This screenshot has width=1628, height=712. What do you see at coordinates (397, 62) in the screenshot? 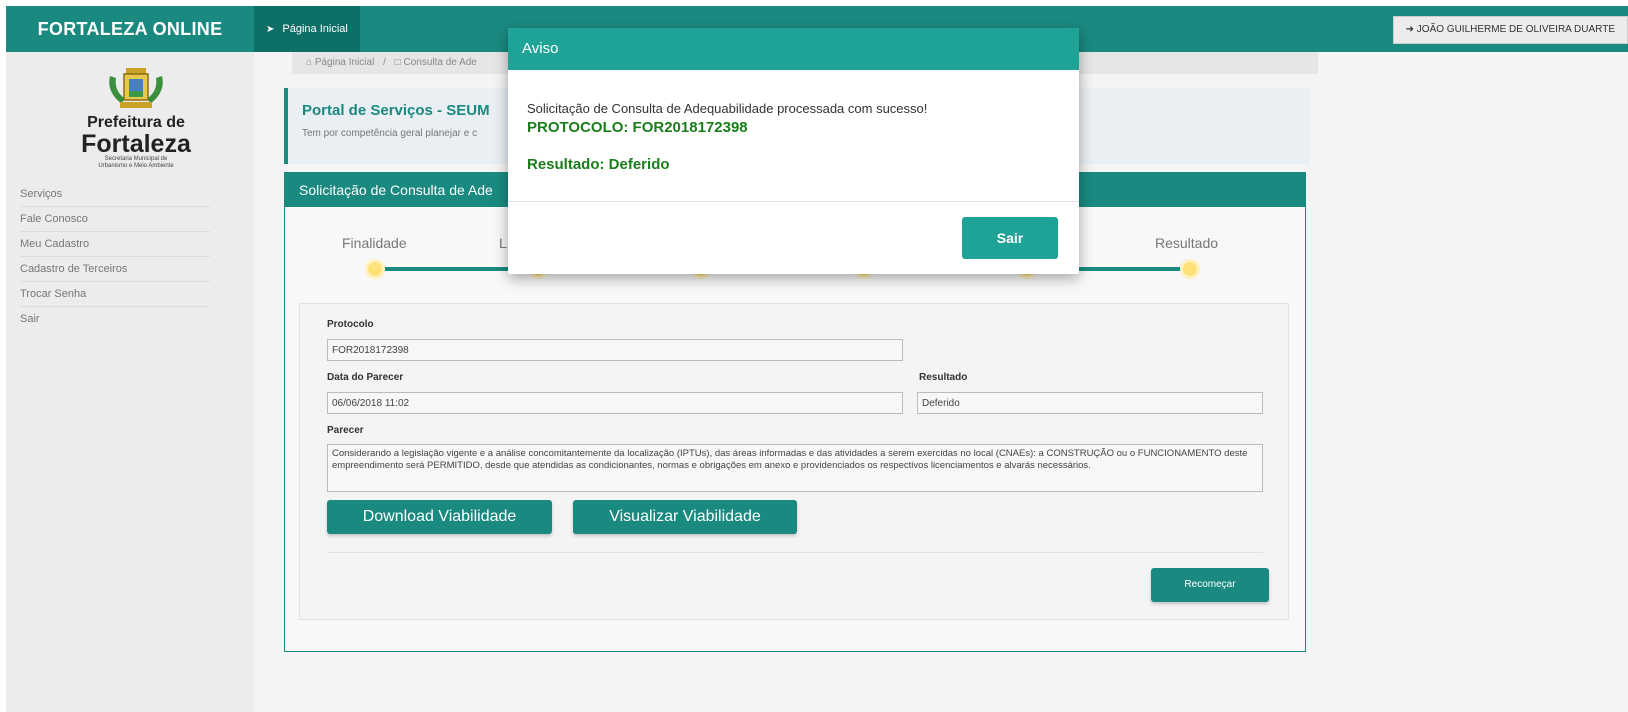
I see `document-icon: □` at bounding box center [397, 62].